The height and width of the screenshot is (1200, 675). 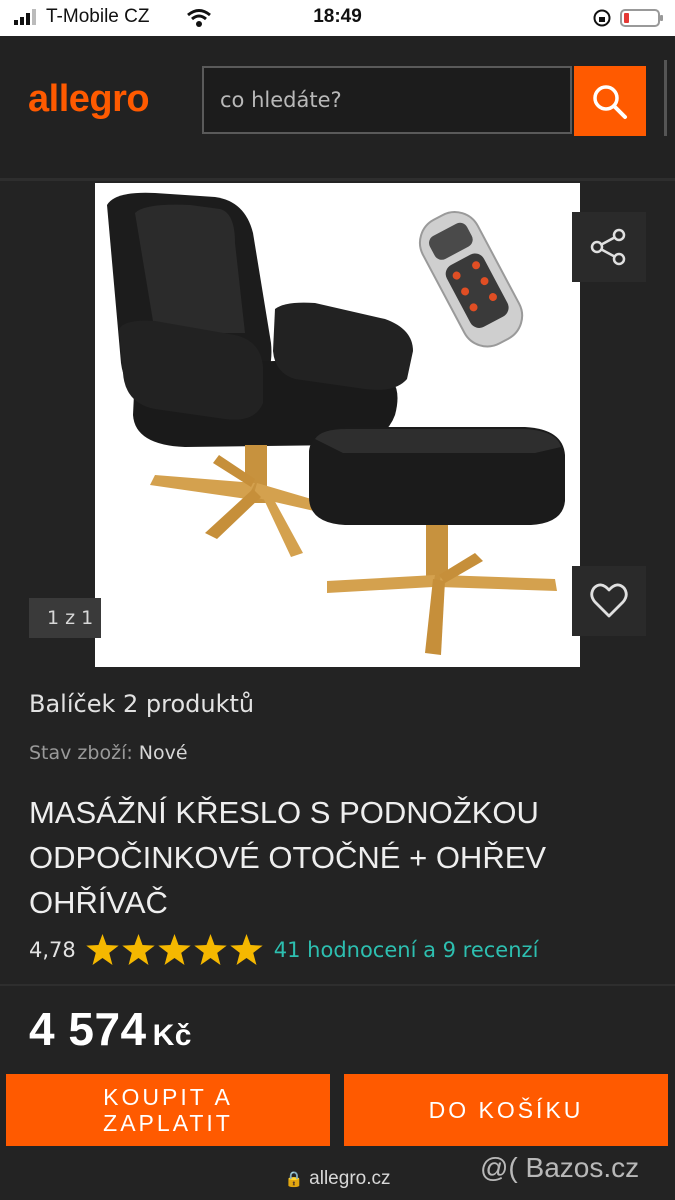 I want to click on section-divider, so click(x=337, y=985).